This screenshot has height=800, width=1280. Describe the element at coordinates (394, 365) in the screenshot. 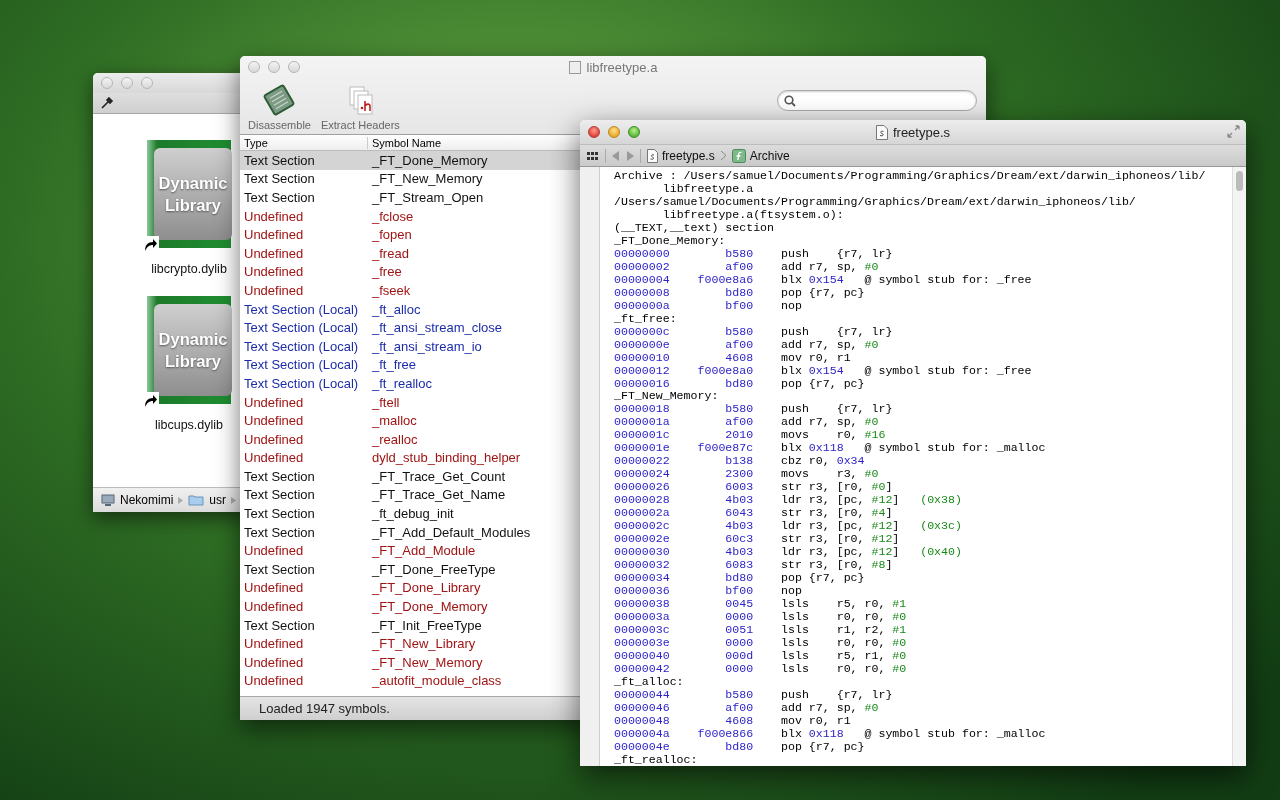

I see `table-cell-text: _ft_free` at that location.